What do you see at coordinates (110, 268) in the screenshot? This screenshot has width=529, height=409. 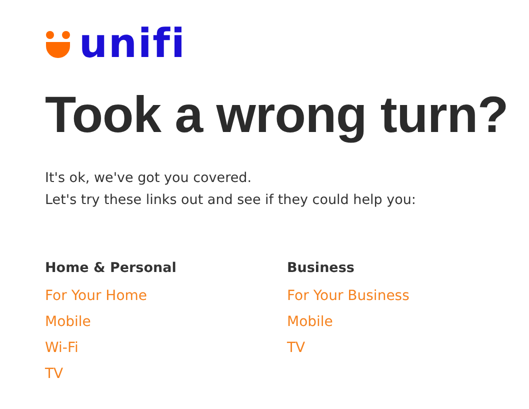 I see `column-heading: Home & Personal` at bounding box center [110, 268].